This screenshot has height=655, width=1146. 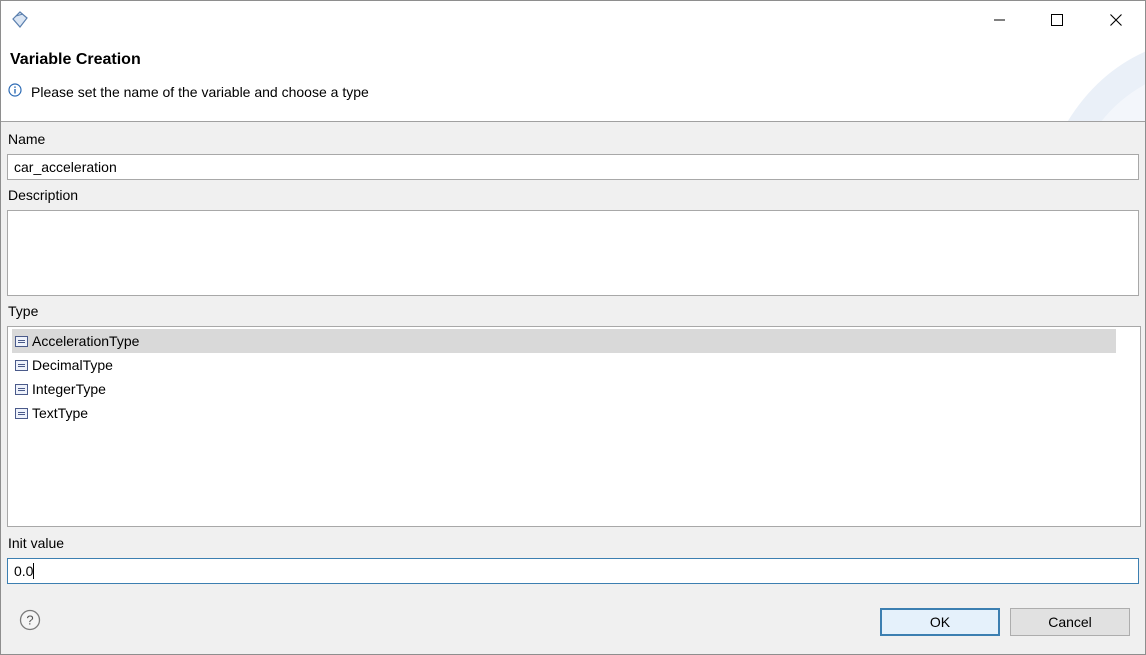 What do you see at coordinates (573, 571) in the screenshot?
I see `init-value-field: 0.0` at bounding box center [573, 571].